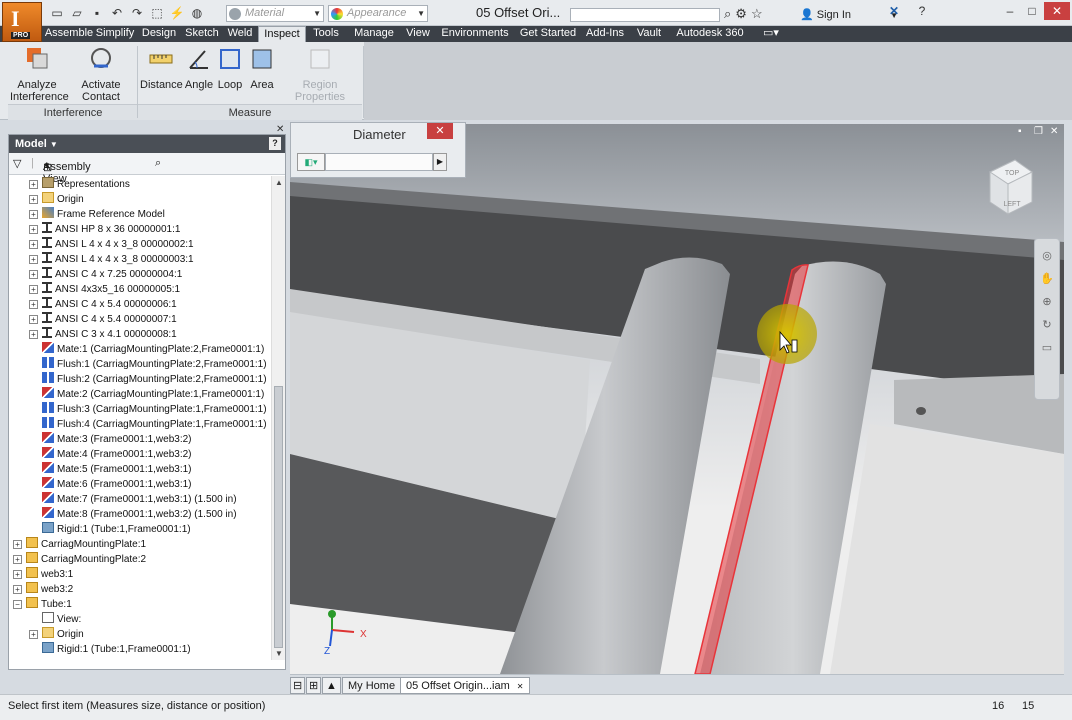 The image size is (1072, 720). What do you see at coordinates (202, 34) in the screenshot?
I see `tab-sketch: Sketch` at bounding box center [202, 34].